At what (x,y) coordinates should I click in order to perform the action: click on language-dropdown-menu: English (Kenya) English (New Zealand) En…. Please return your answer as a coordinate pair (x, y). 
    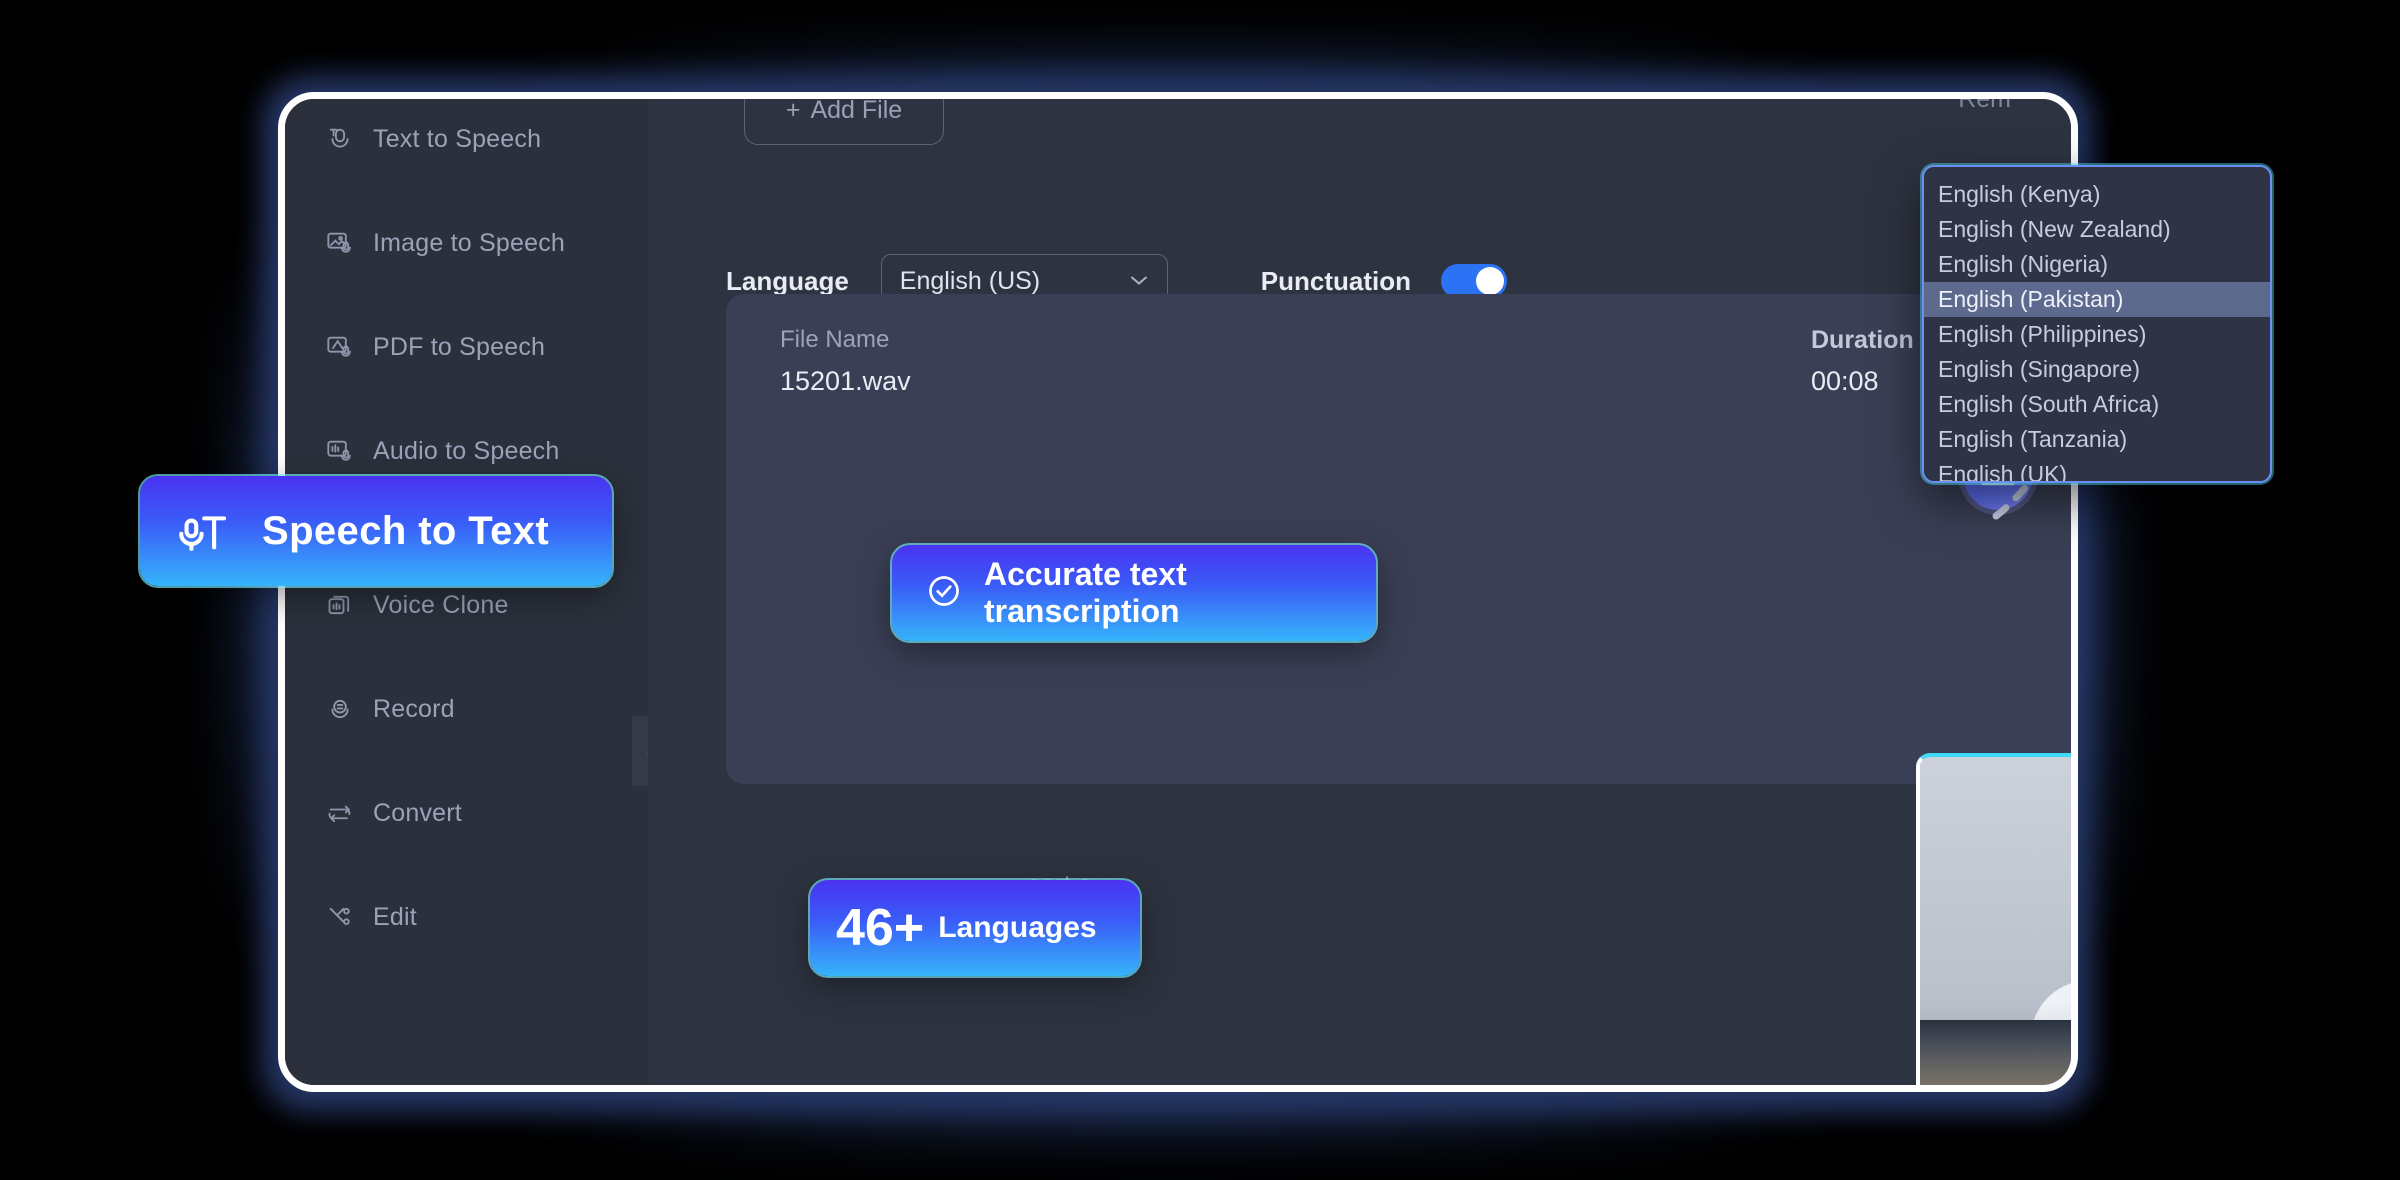
    Looking at the image, I should click on (2097, 324).